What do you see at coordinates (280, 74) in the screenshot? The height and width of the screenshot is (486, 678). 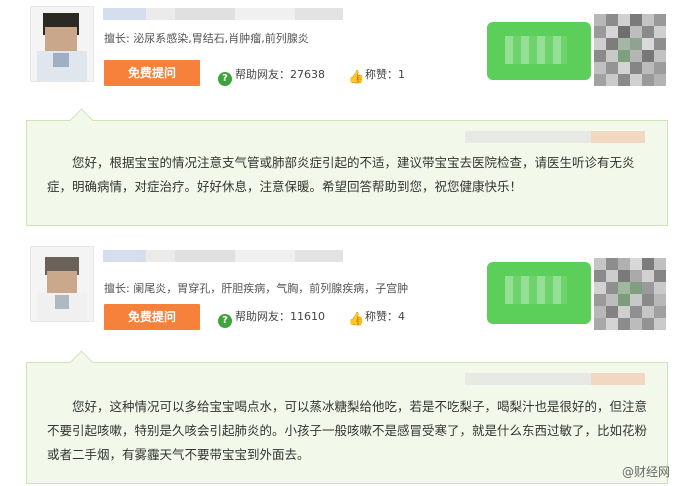 I see `help-count-label: 帮助网友：27638` at bounding box center [280, 74].